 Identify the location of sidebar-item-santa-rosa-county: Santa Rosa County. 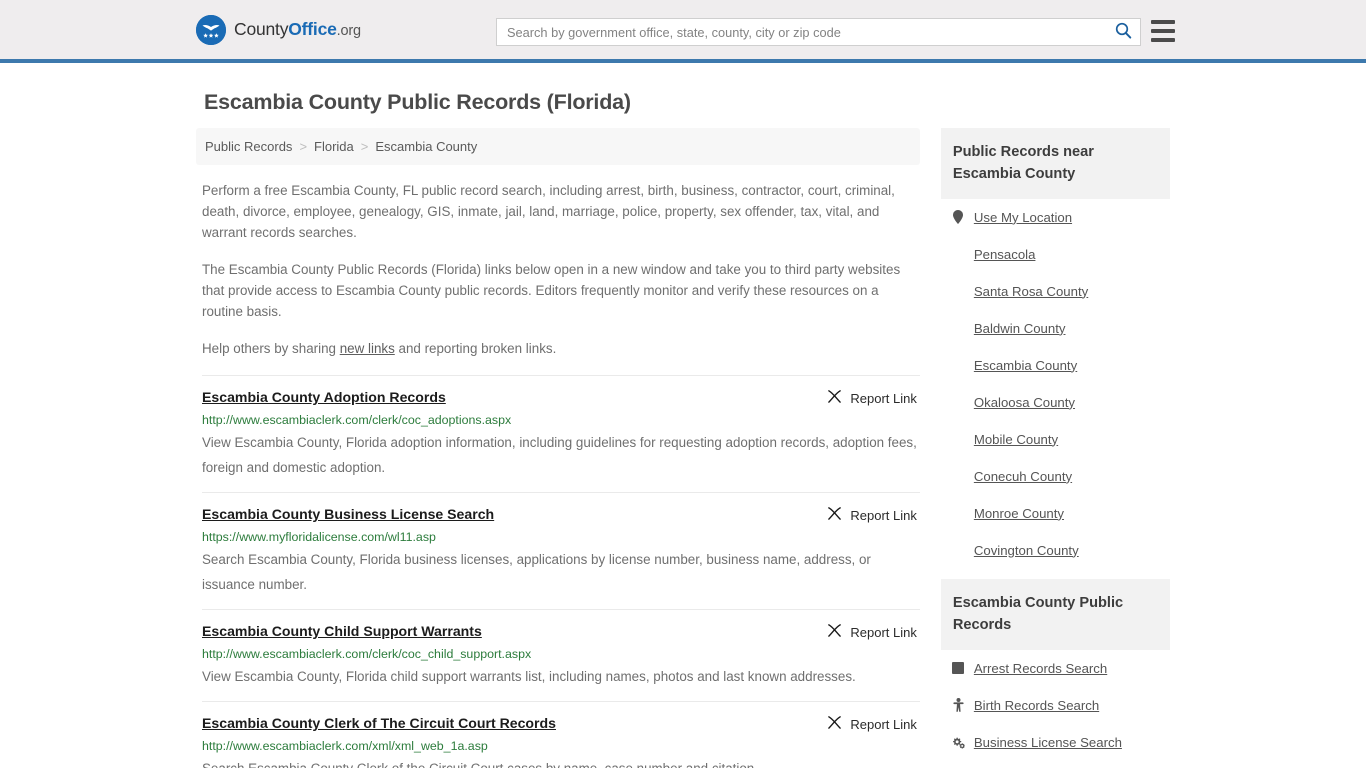
(1061, 291).